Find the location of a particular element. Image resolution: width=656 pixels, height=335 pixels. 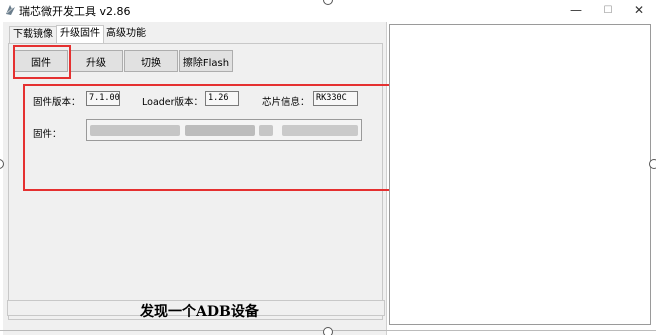

minimize-button: — is located at coordinates (576, 10).